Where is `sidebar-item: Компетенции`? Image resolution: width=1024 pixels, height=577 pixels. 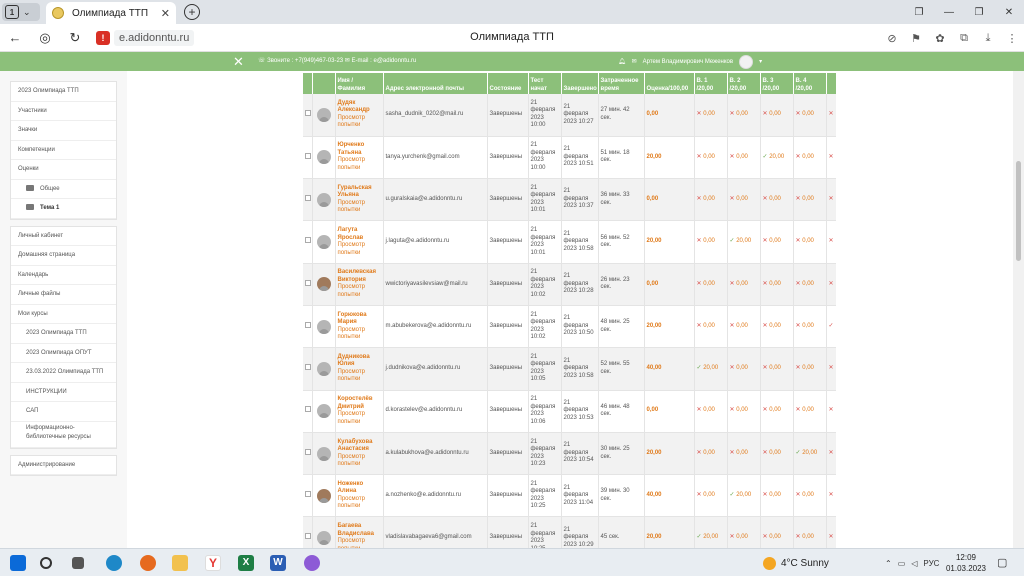
sidebar-item: Компетенции is located at coordinates (63, 150).